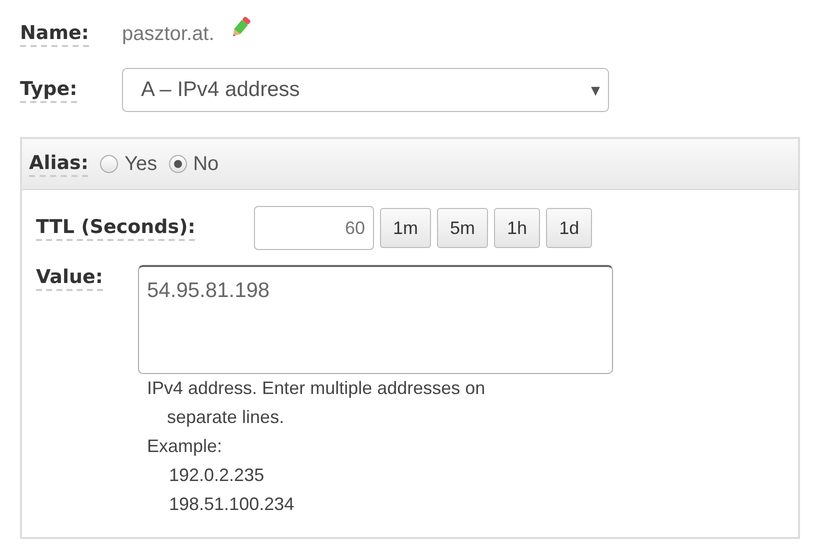 Image resolution: width=815 pixels, height=551 pixels. I want to click on record-name: pasztor.at., so click(168, 34).